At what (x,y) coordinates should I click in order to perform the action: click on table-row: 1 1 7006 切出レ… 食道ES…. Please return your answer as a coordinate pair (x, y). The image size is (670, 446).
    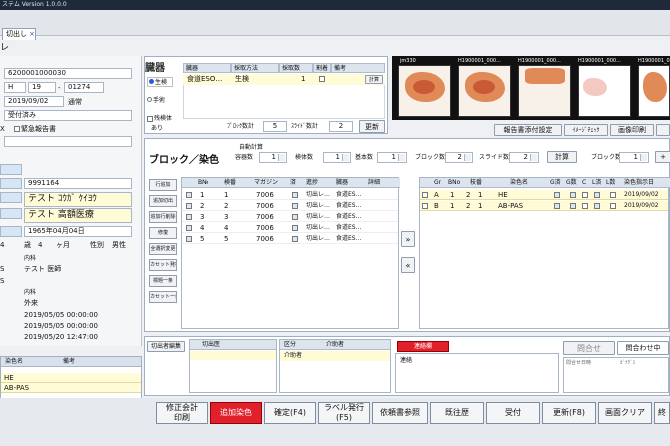
    Looking at the image, I should click on (290, 195).